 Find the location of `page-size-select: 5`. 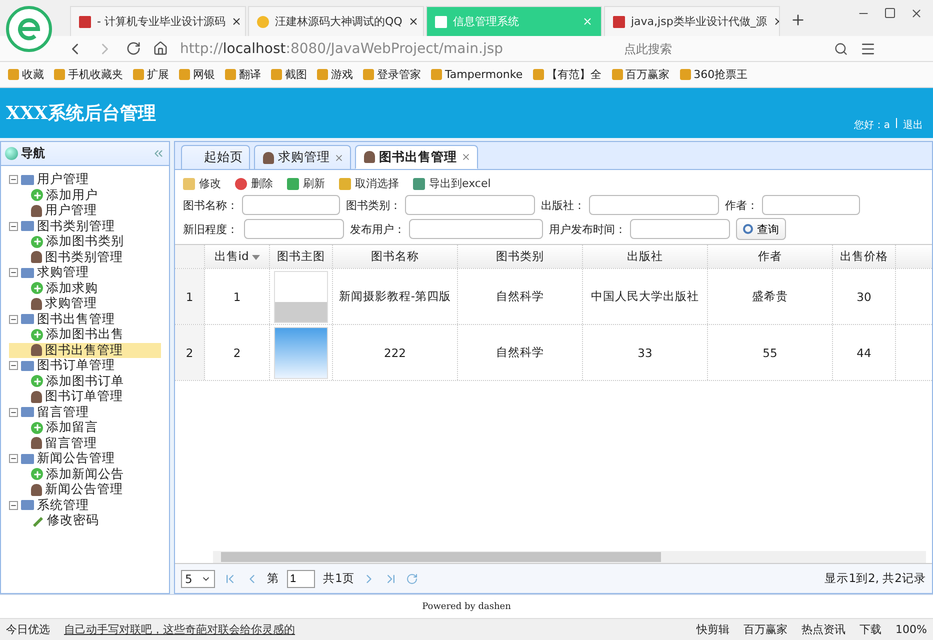

page-size-select: 5 is located at coordinates (198, 579).